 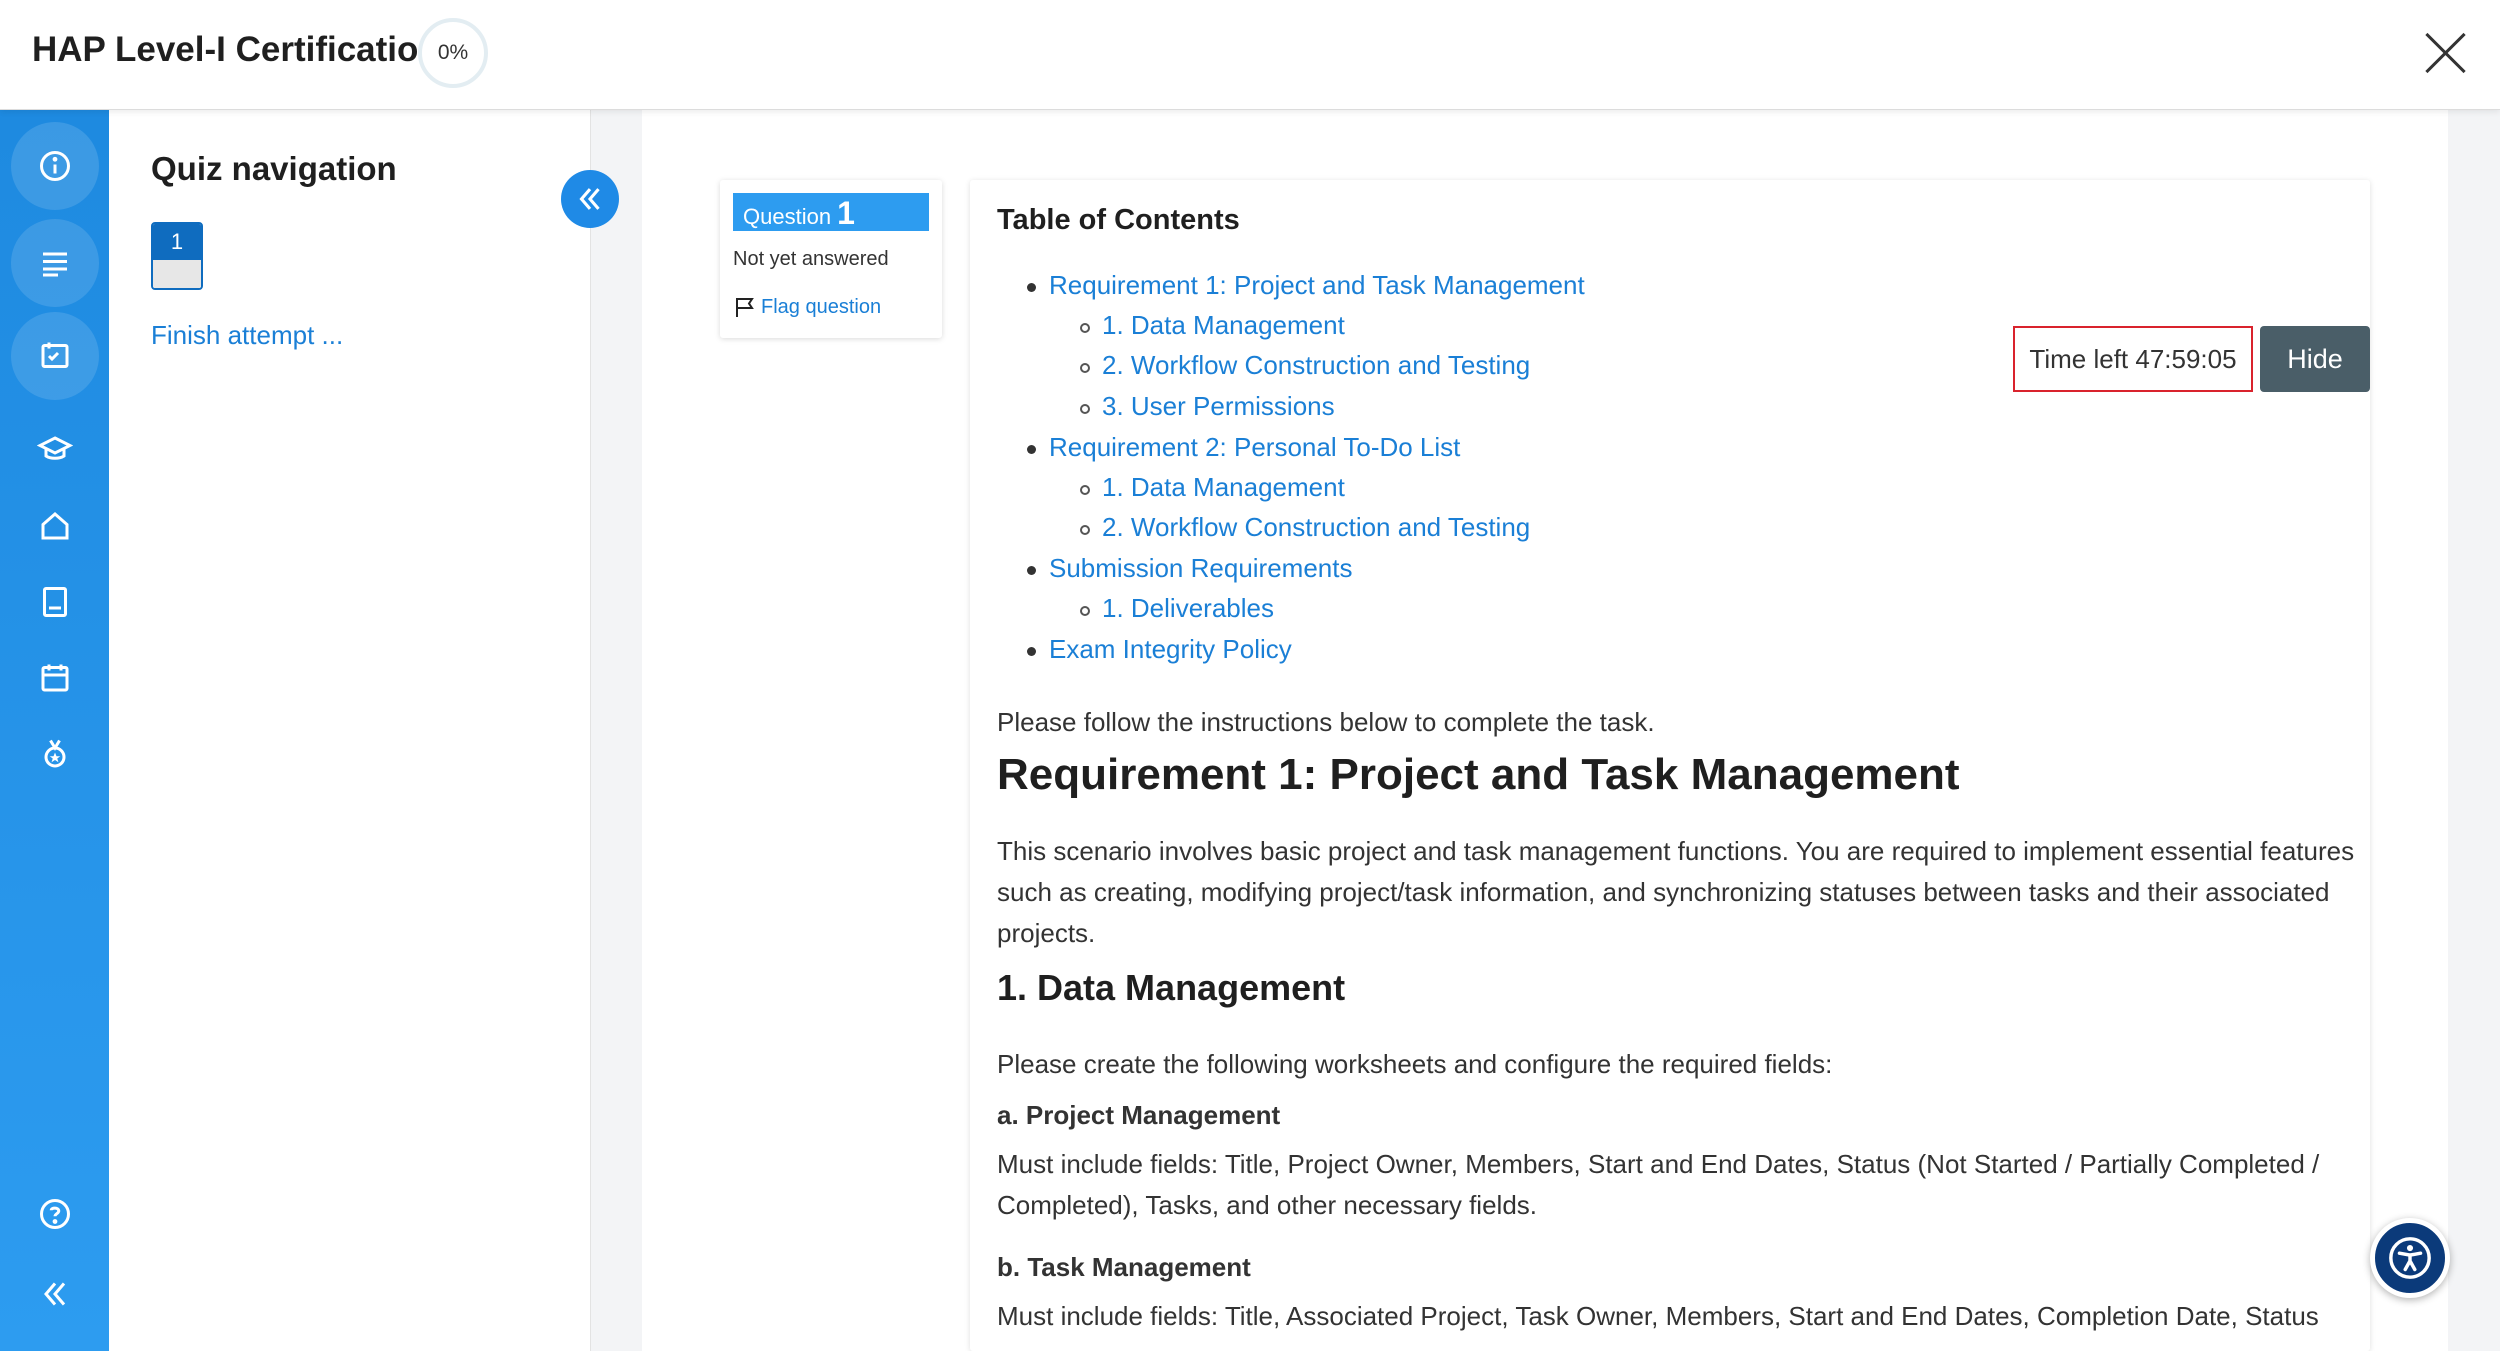 I want to click on accessibility-icon, so click(x=2410, y=1258).